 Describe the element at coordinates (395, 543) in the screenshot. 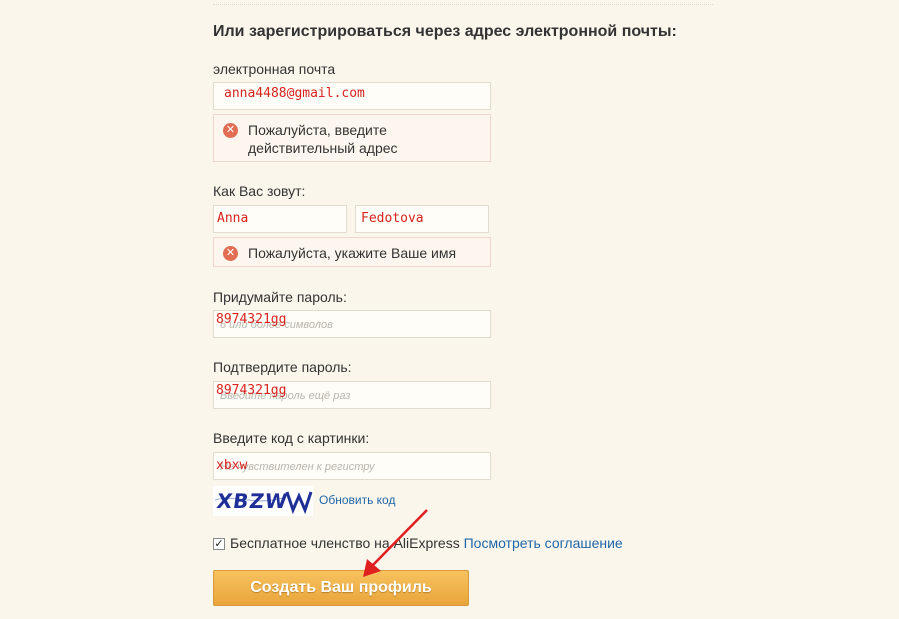

I see `annotation-arrow-icon` at that location.